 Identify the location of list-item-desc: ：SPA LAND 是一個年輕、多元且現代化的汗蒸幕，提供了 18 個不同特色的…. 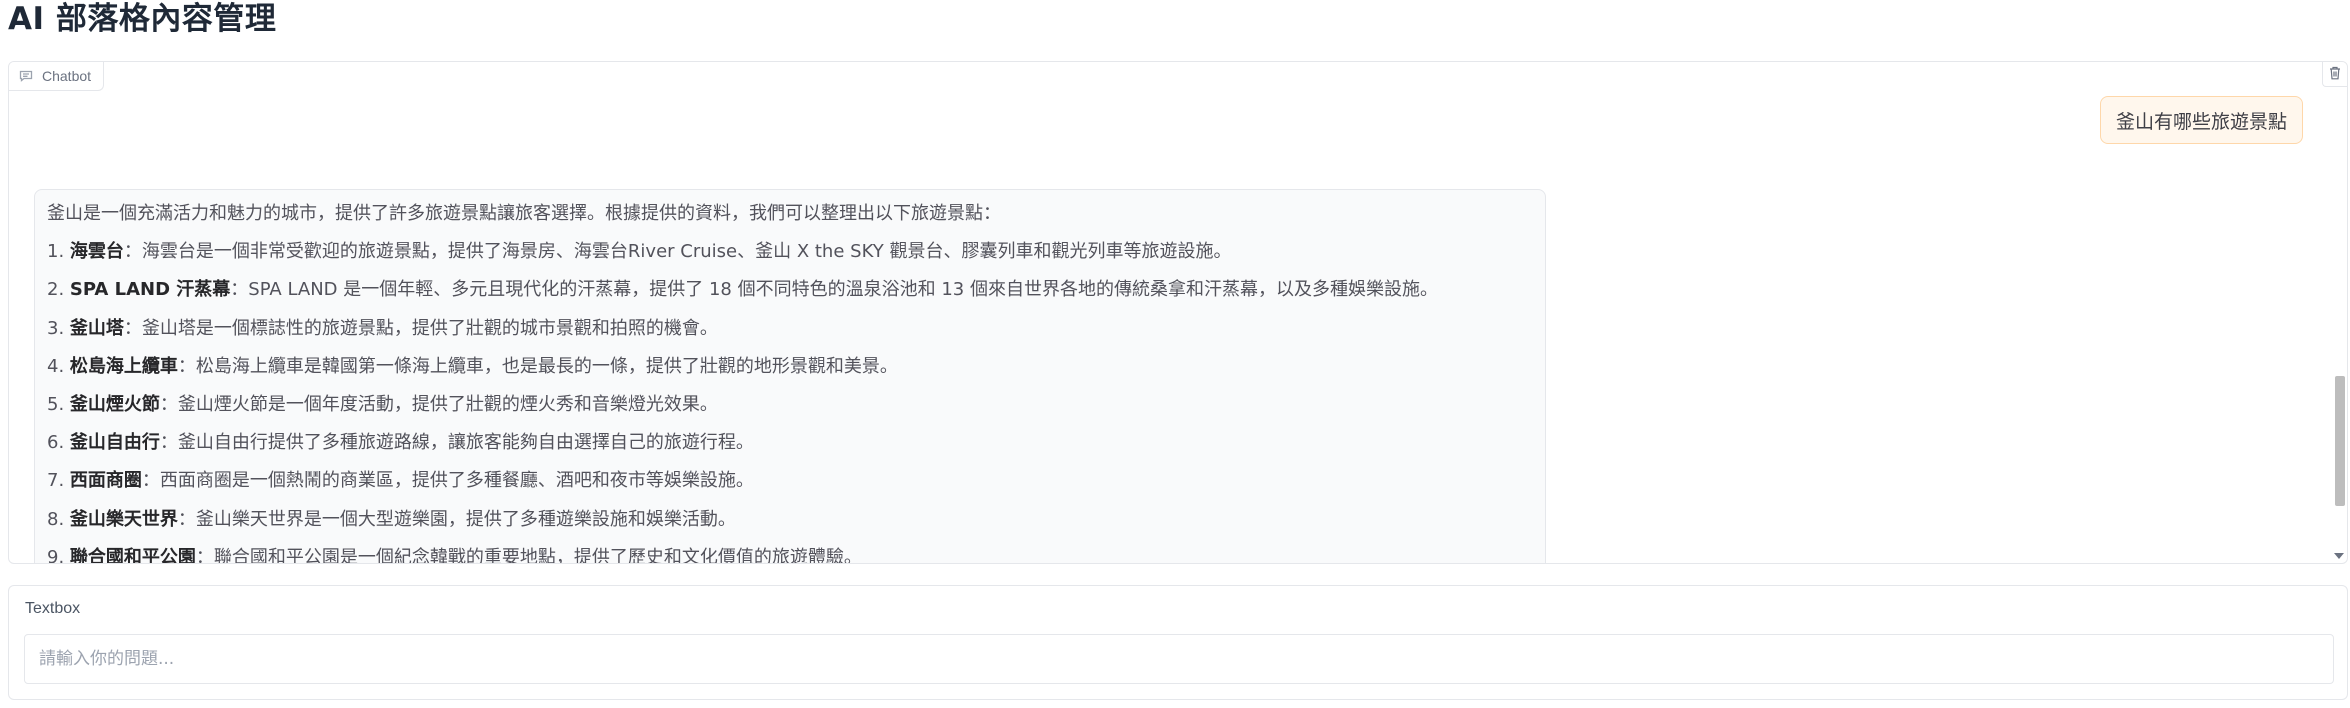
(834, 290).